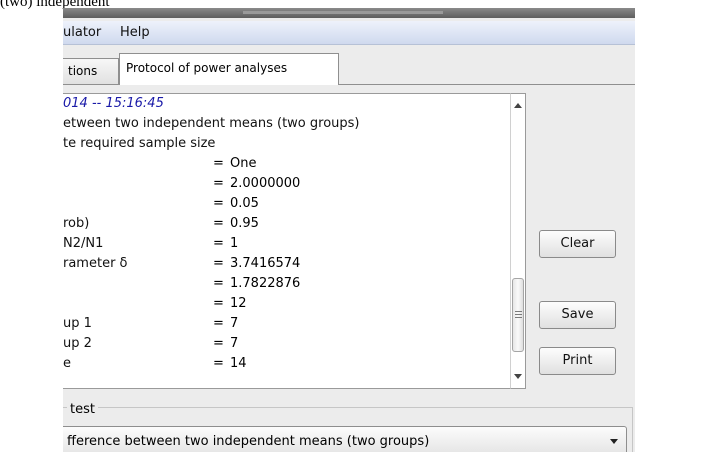 The image size is (703, 452). I want to click on row-label: rob), so click(76, 223).